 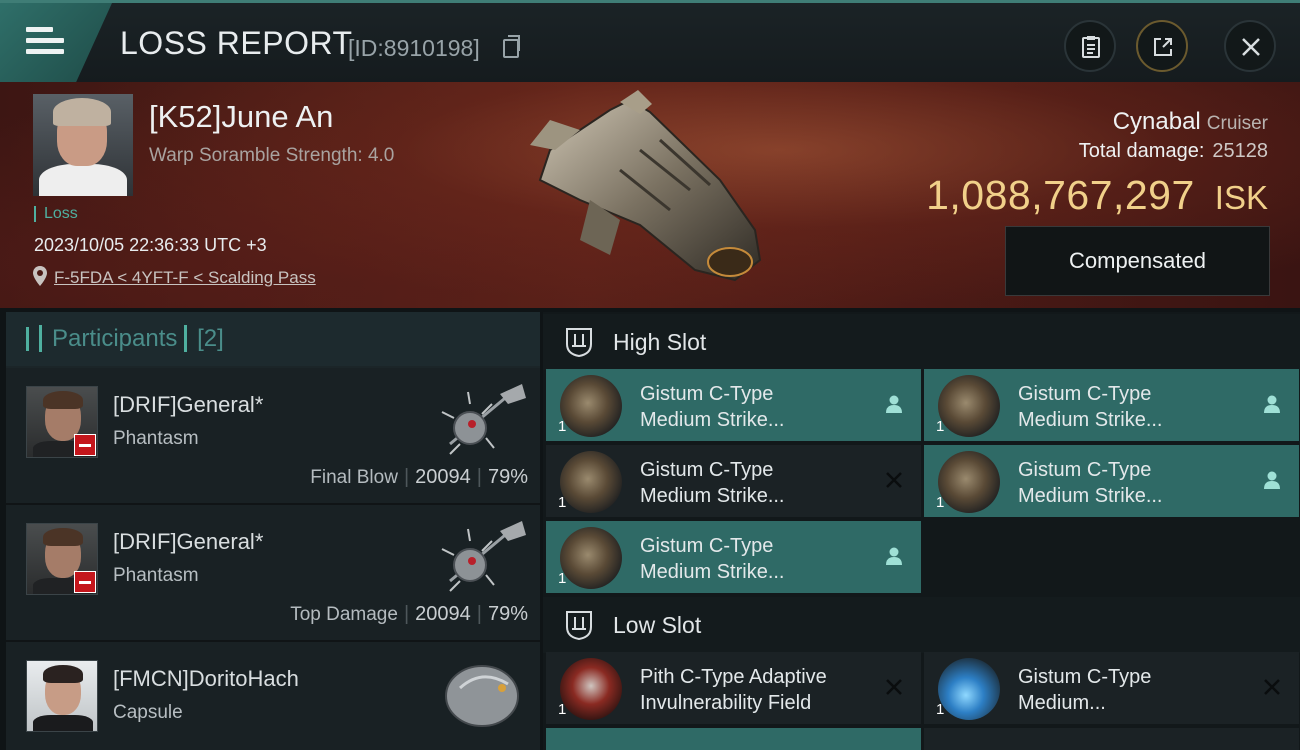 What do you see at coordinates (579, 626) in the screenshot?
I see `low-slot-icon` at bounding box center [579, 626].